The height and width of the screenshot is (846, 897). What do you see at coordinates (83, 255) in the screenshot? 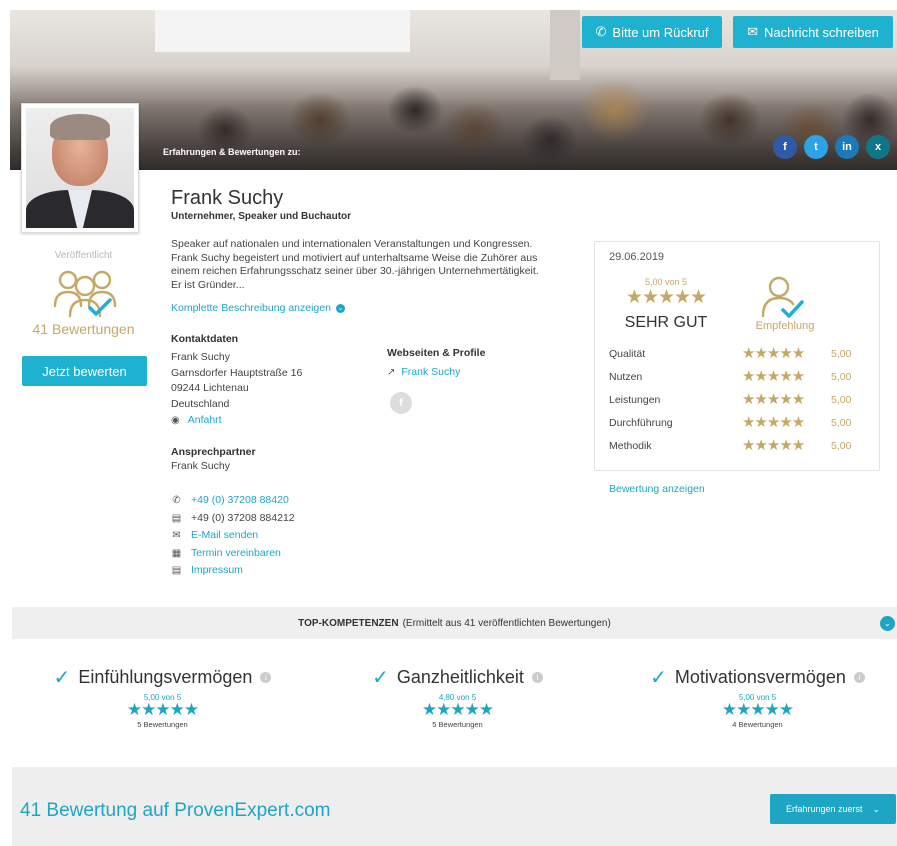
I see `published-label: Veröffentlicht` at bounding box center [83, 255].